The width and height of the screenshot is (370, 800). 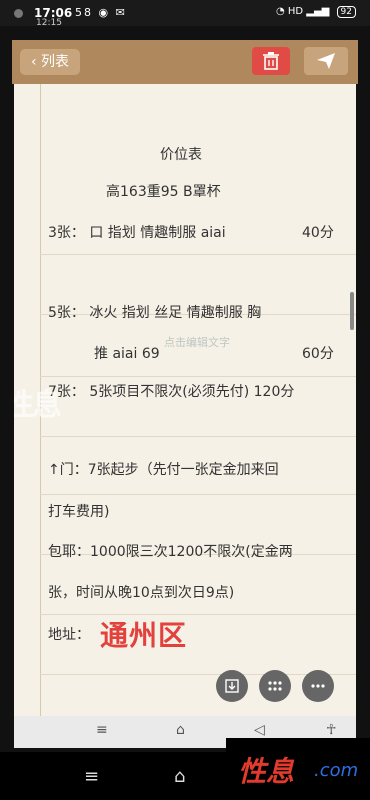 I want to click on back-icon: ◁, so click(x=259, y=730).